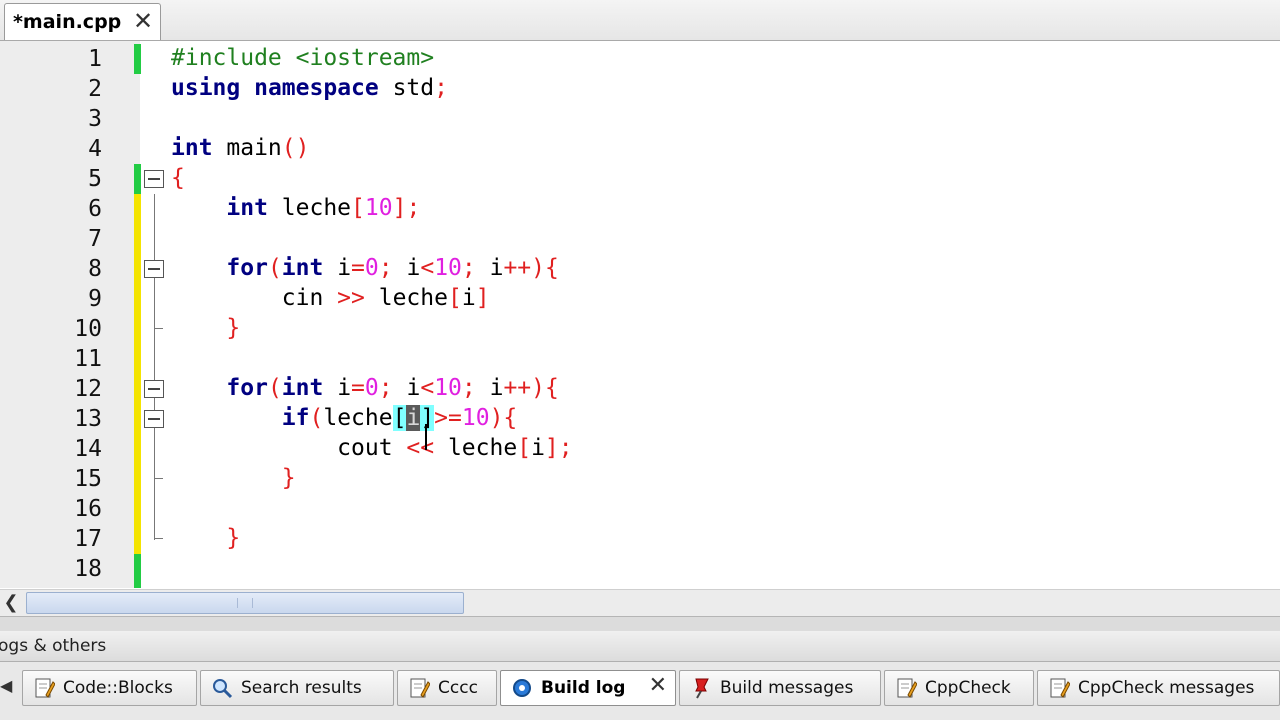 This screenshot has height=720, width=1280. I want to click on line-number: 13, so click(88, 419).